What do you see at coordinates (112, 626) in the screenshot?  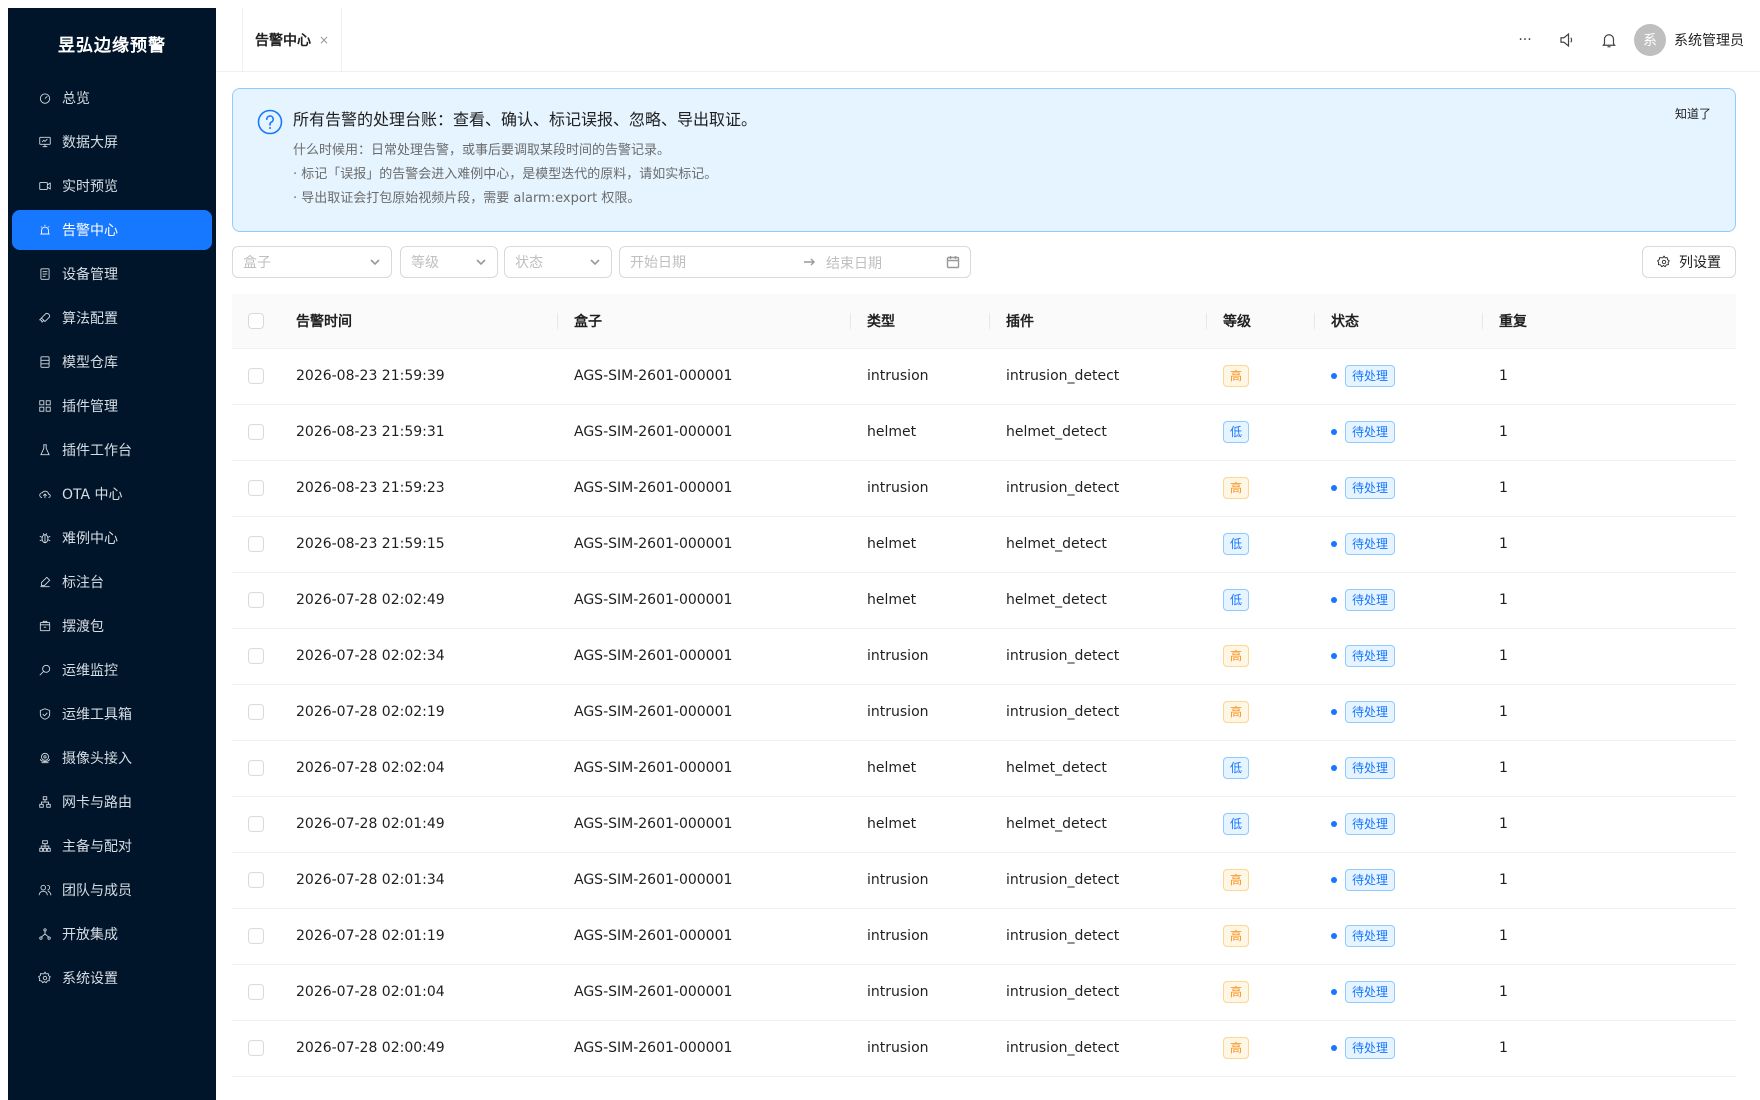 I see `sidebar-item: 摆渡包` at bounding box center [112, 626].